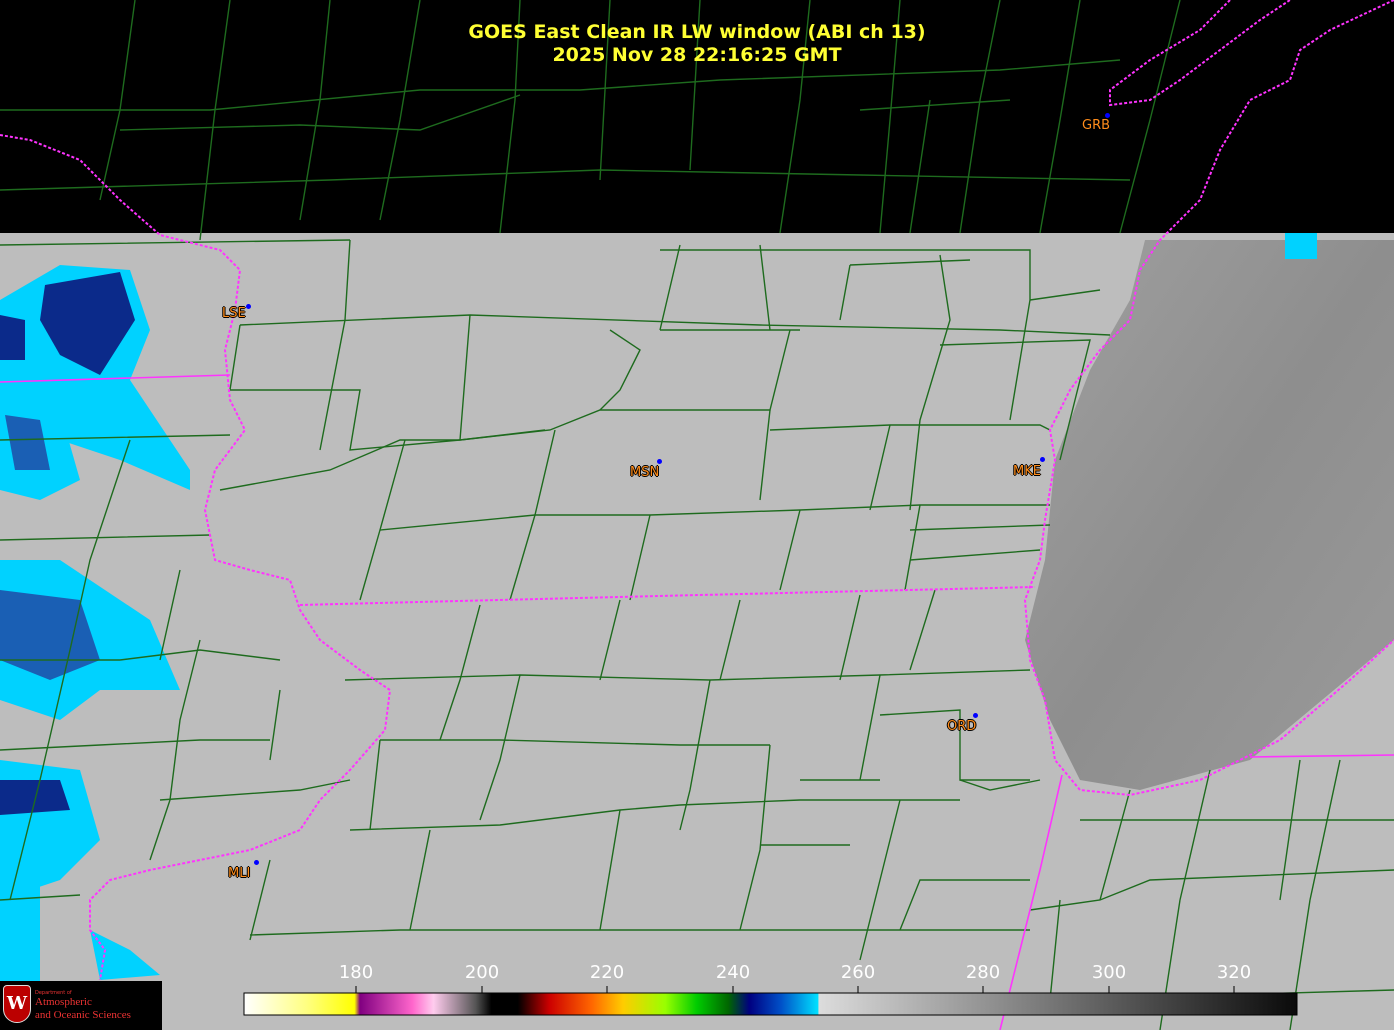  Describe the element at coordinates (975, 715) in the screenshot. I see `station-marker-ord` at that location.